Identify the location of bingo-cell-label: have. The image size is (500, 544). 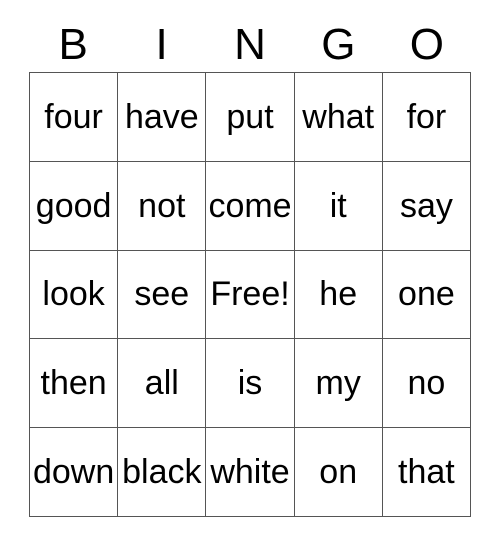
(161, 116).